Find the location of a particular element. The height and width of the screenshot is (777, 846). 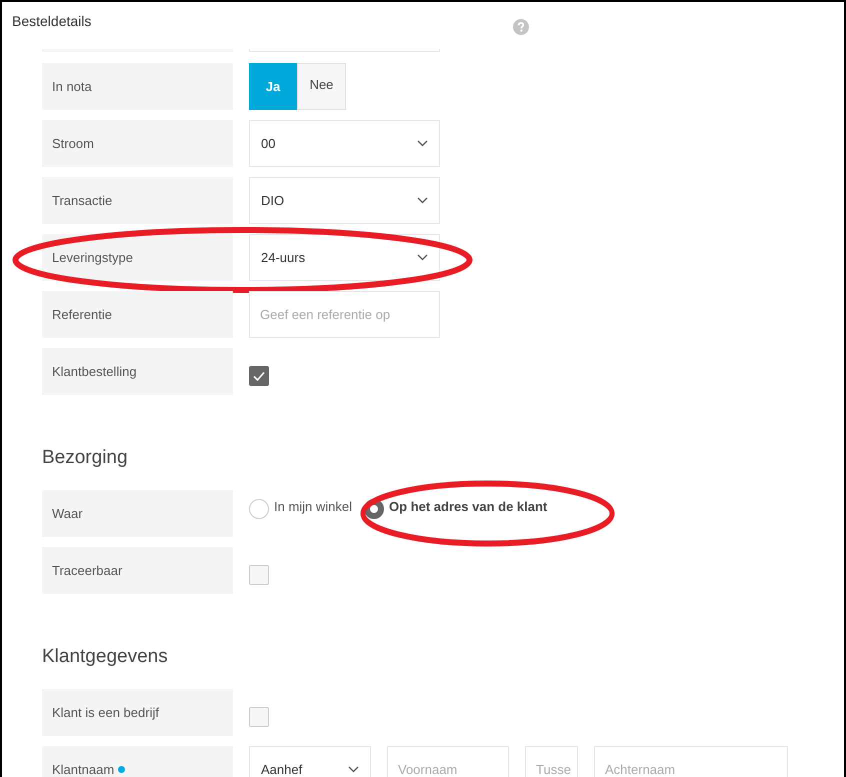

radio-label: In mijn winkel is located at coordinates (313, 506).